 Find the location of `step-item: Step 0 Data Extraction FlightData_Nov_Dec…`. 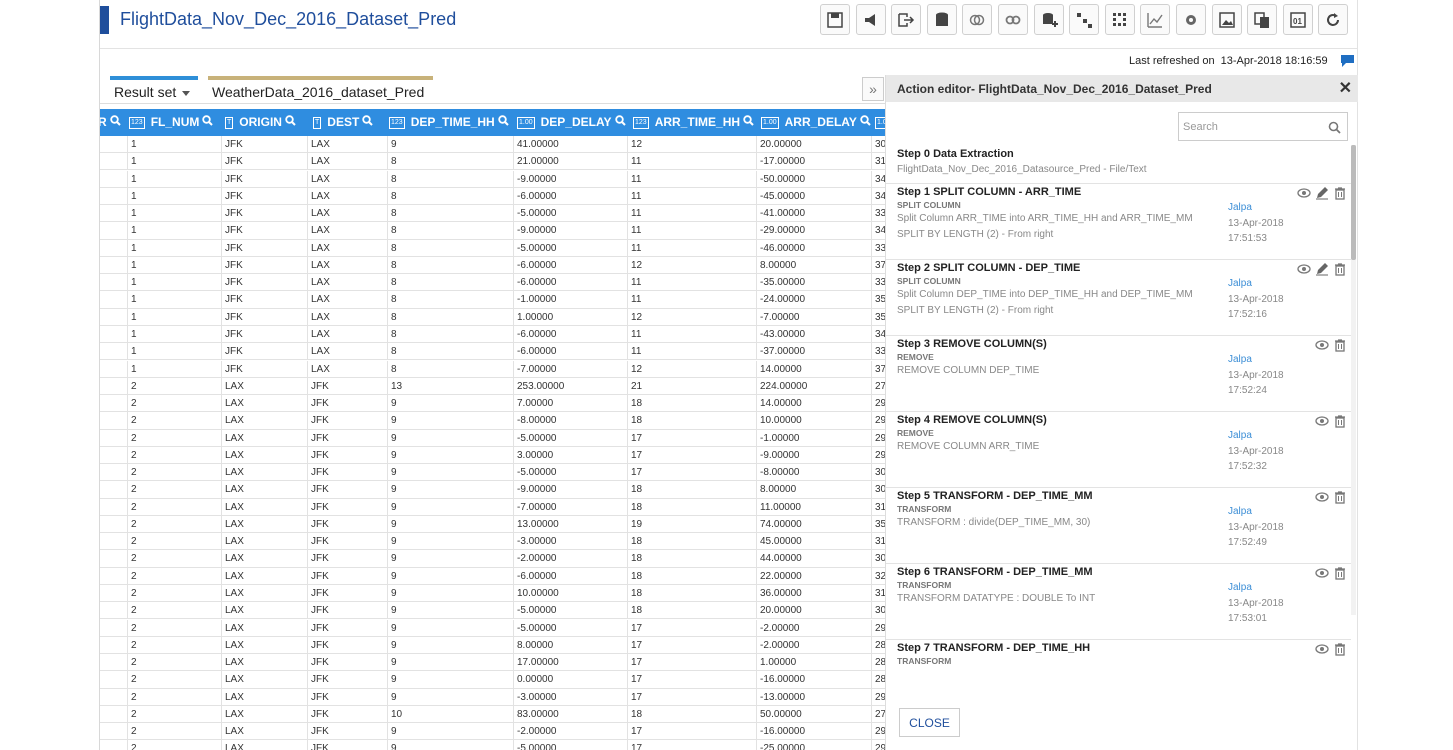

step-item: Step 0 Data Extraction FlightData_Nov_Dec… is located at coordinates (1118, 164).